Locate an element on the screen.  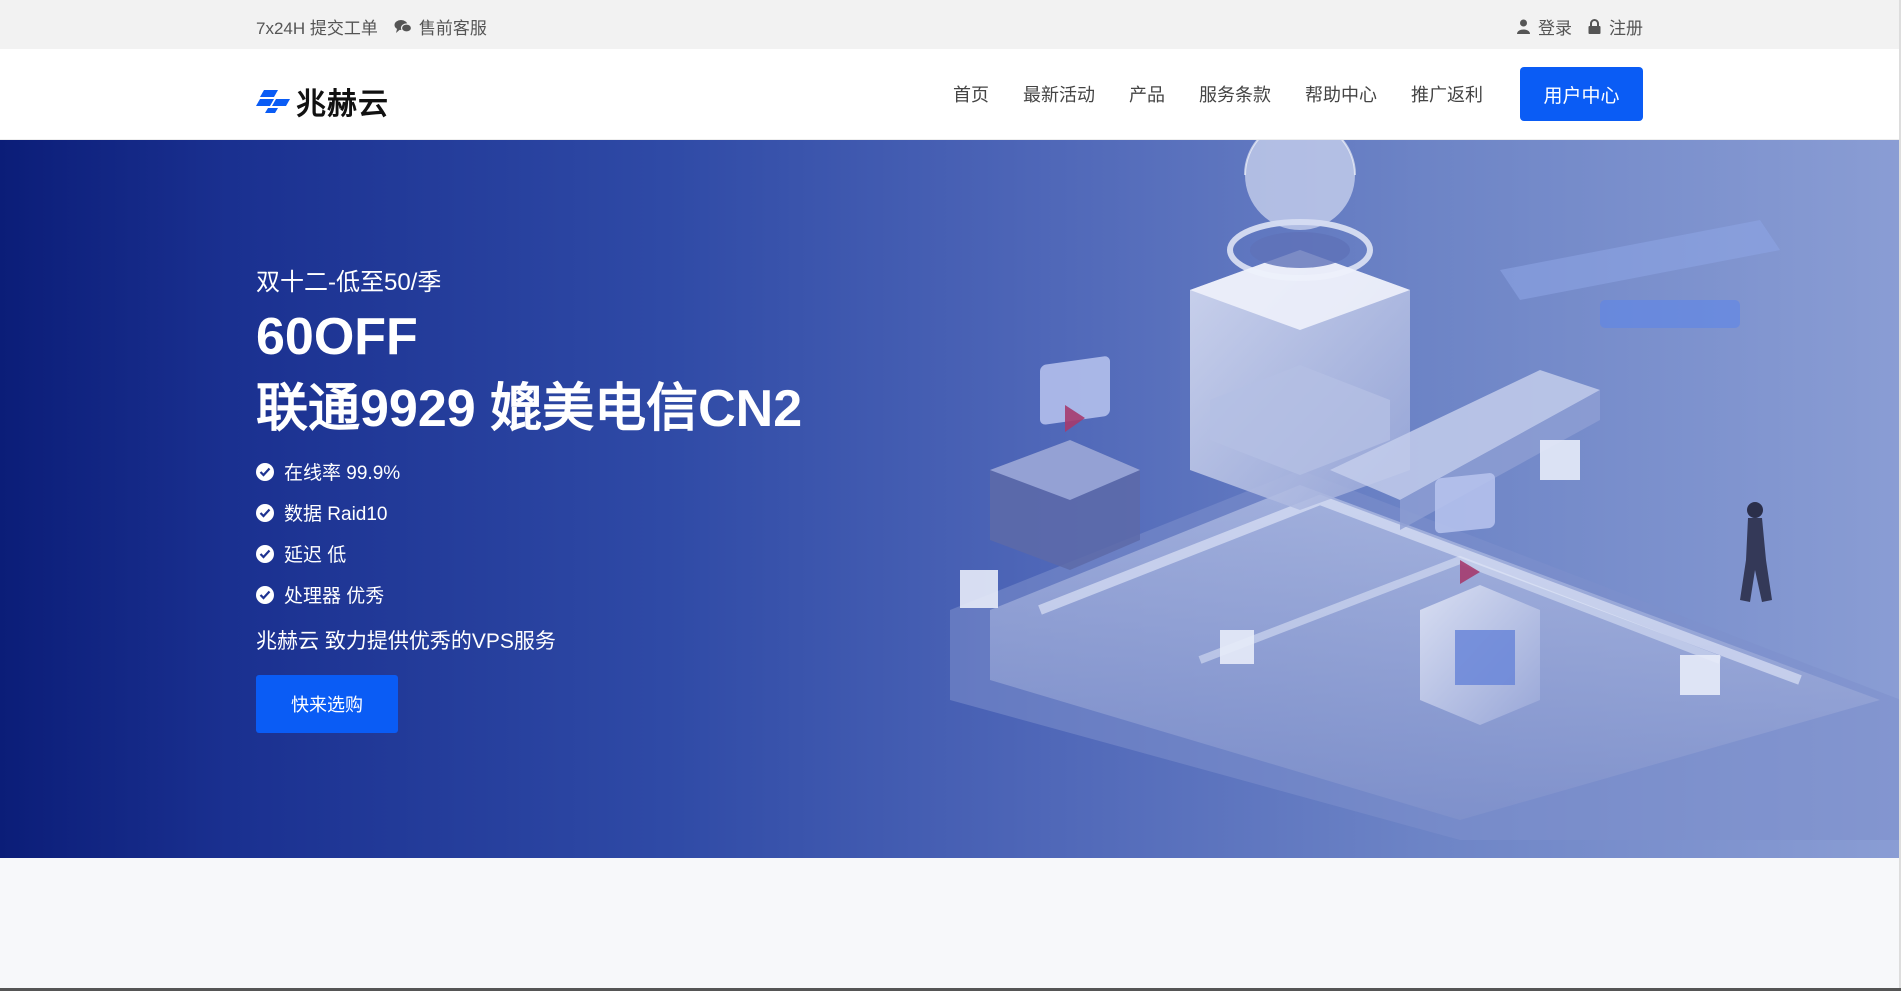
hero-subtitle: 双十二-低至50/季 is located at coordinates (349, 282).